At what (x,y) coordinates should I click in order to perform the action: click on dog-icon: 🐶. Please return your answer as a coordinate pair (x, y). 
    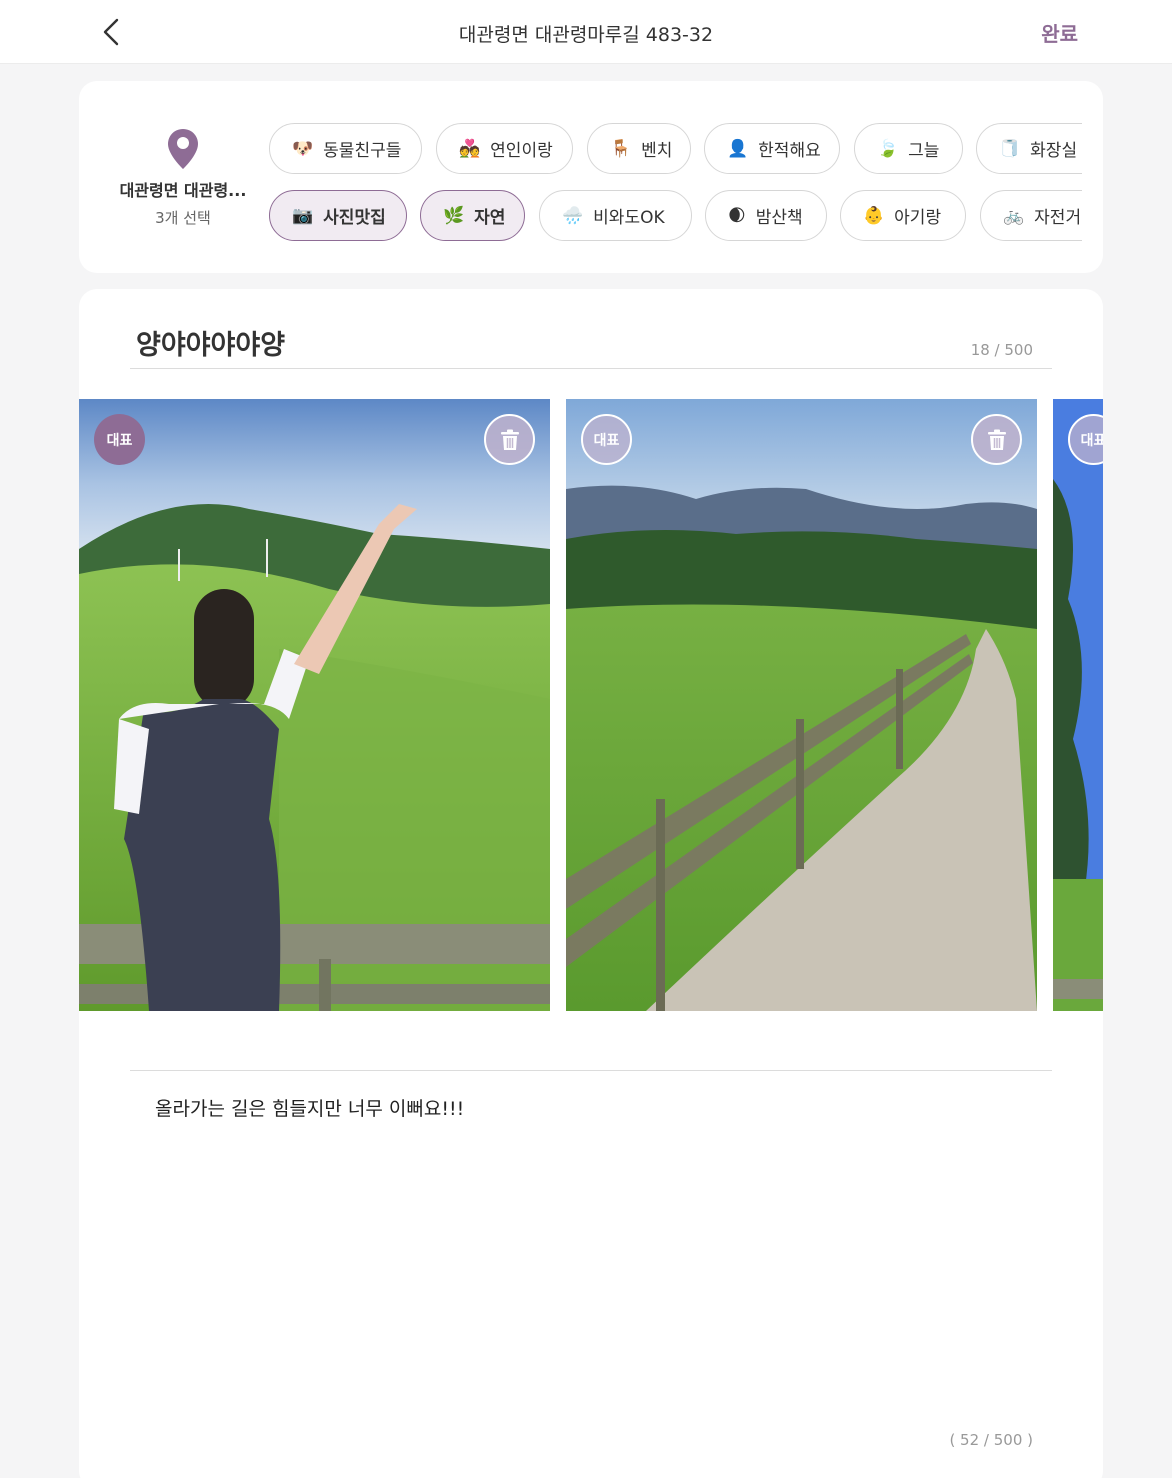
    Looking at the image, I should click on (303, 148).